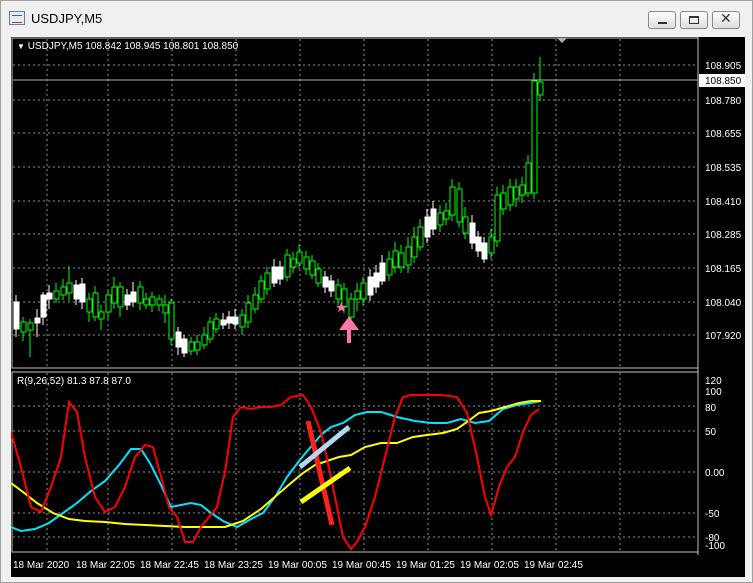  Describe the element at coordinates (713, 392) in the screenshot. I see `level-label: 100` at that location.